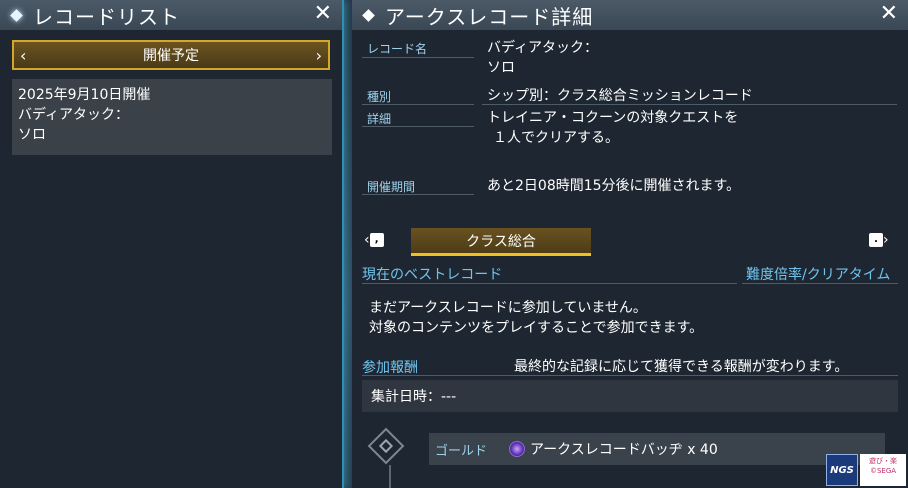 The width and height of the screenshot is (908, 488). What do you see at coordinates (620, 96) in the screenshot?
I see `type-value: シップ別：クラス総合ミッションレコード` at bounding box center [620, 96].